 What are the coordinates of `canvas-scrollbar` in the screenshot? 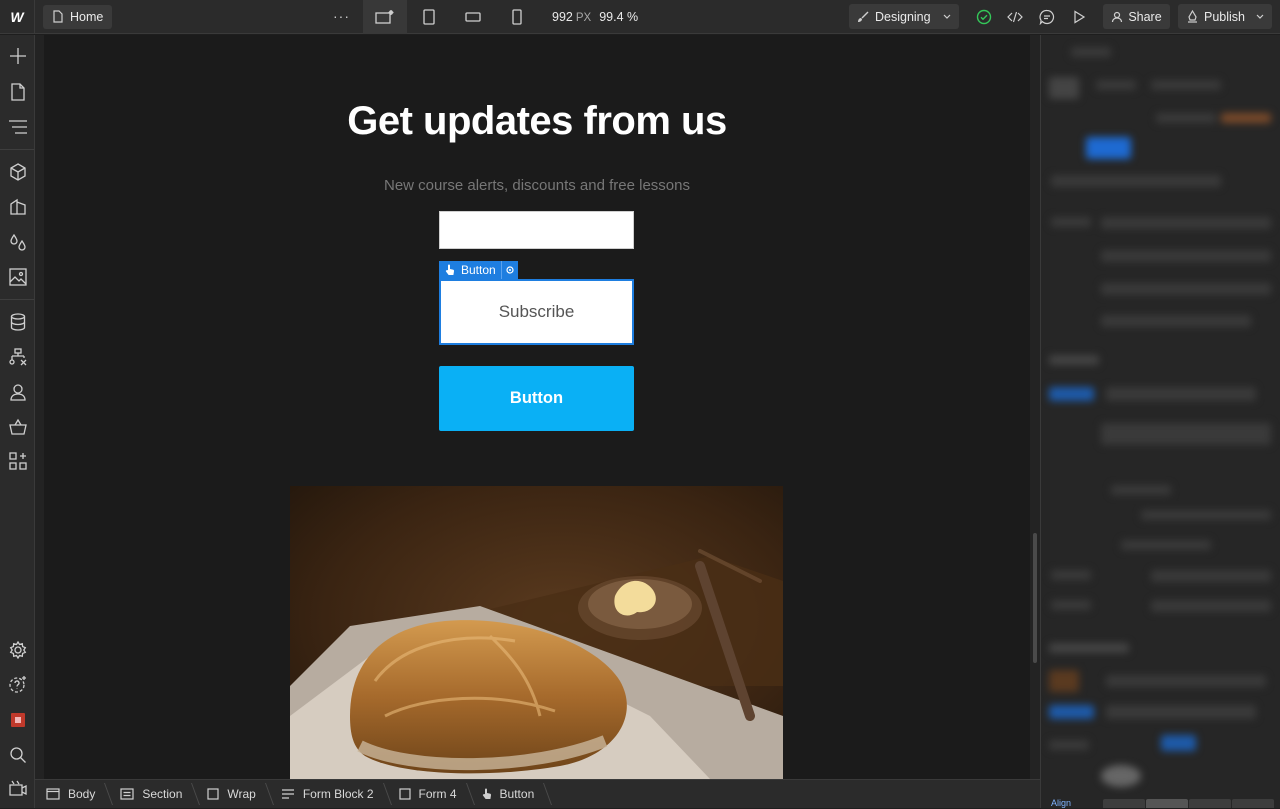 It's located at (1035, 598).